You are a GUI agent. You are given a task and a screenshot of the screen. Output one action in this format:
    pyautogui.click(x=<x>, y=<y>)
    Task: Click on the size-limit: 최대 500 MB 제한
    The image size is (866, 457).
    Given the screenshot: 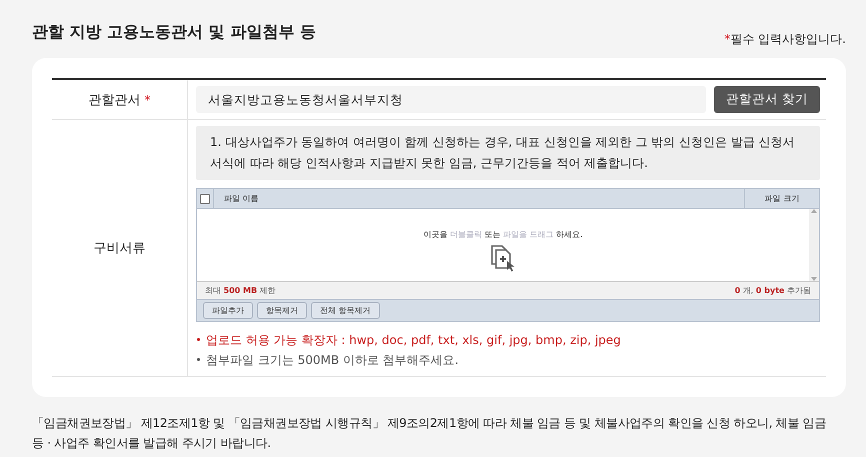 What is the action you would take?
    pyautogui.click(x=240, y=291)
    